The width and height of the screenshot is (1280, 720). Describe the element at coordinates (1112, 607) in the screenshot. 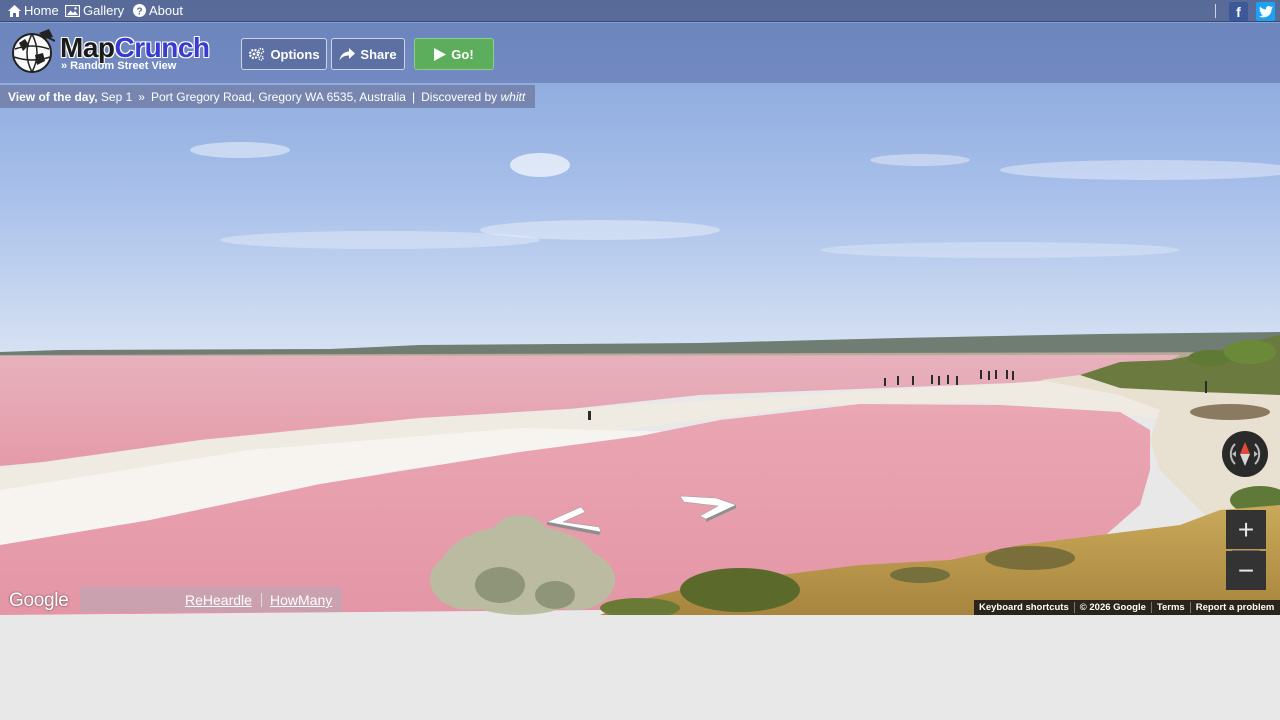

I see `copyright-text: © 2026 Google` at that location.